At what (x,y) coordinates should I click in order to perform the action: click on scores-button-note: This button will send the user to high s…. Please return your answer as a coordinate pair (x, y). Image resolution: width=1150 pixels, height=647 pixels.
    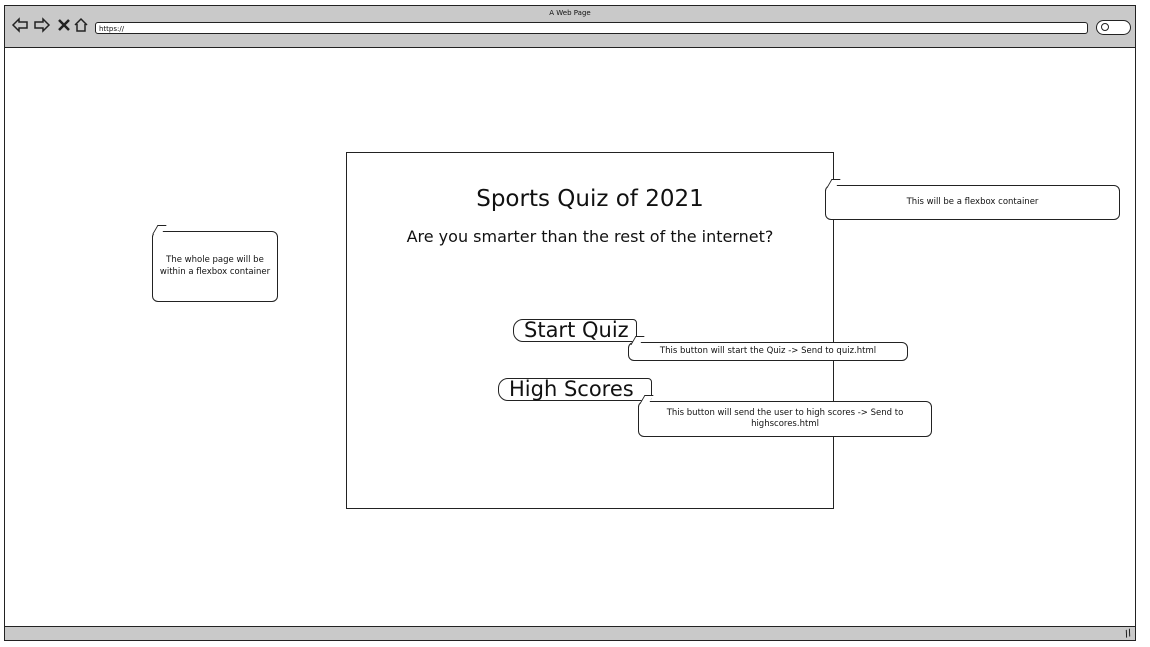
    Looking at the image, I should click on (785, 416).